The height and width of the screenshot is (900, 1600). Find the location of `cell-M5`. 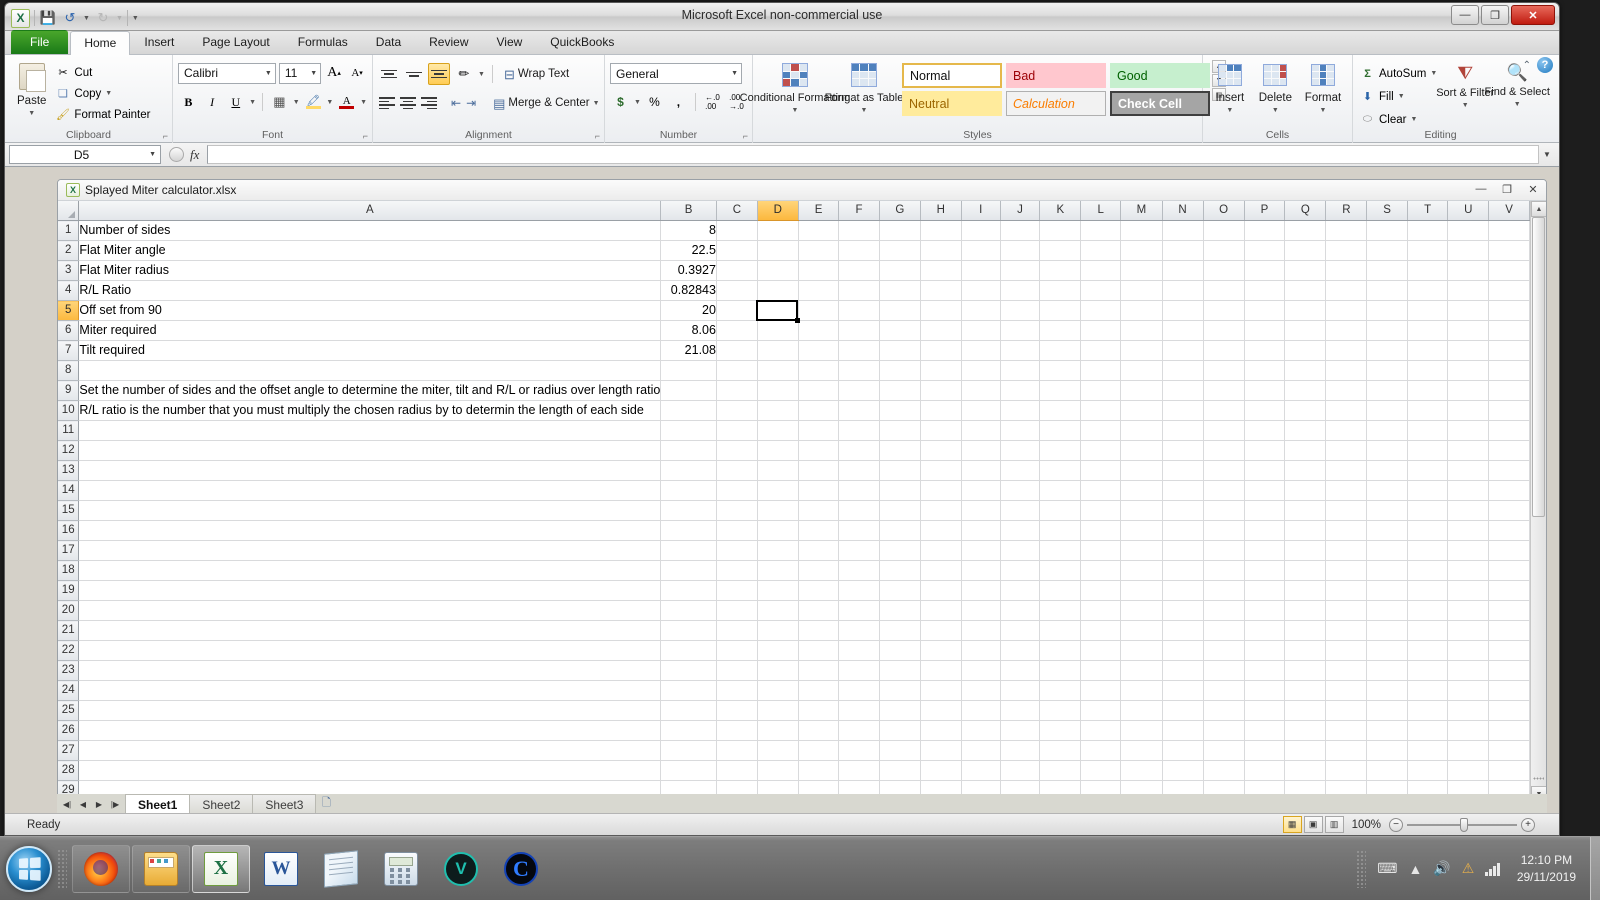

cell-M5 is located at coordinates (1141, 310).